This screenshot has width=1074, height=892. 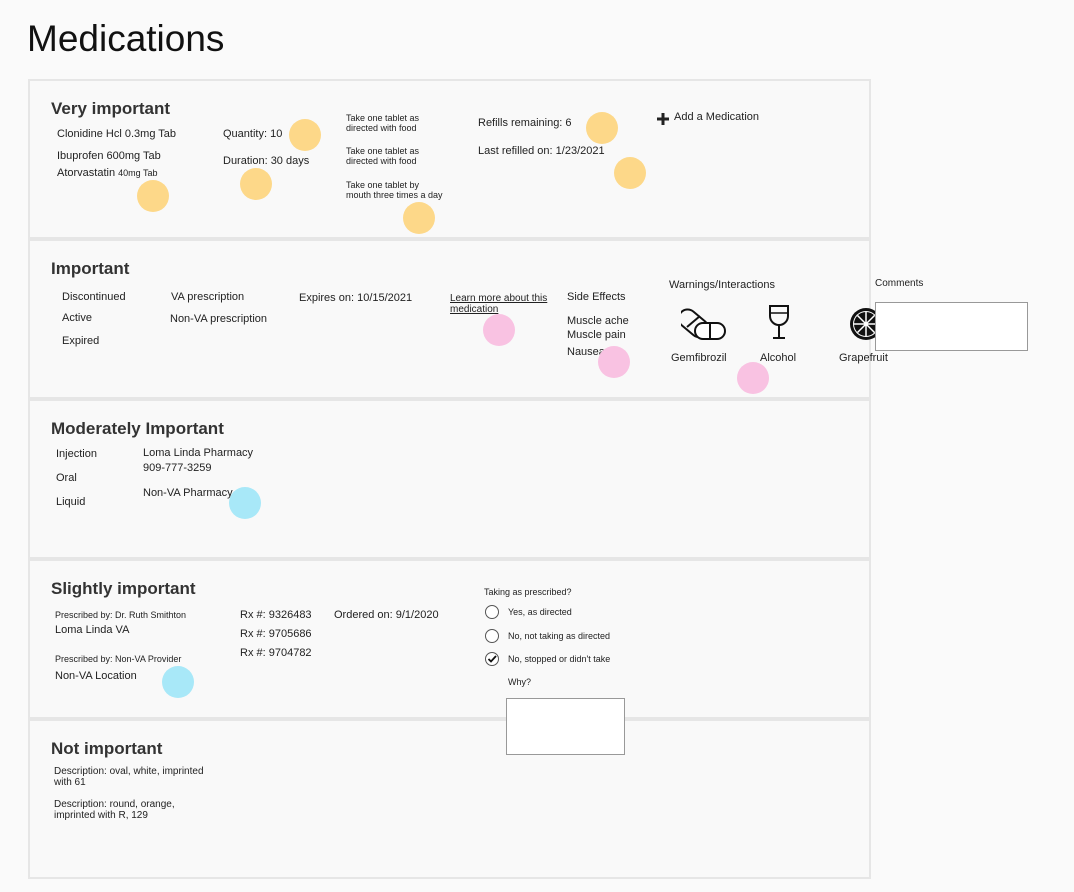 I want to click on warning-item: Alcohol, so click(x=778, y=358).